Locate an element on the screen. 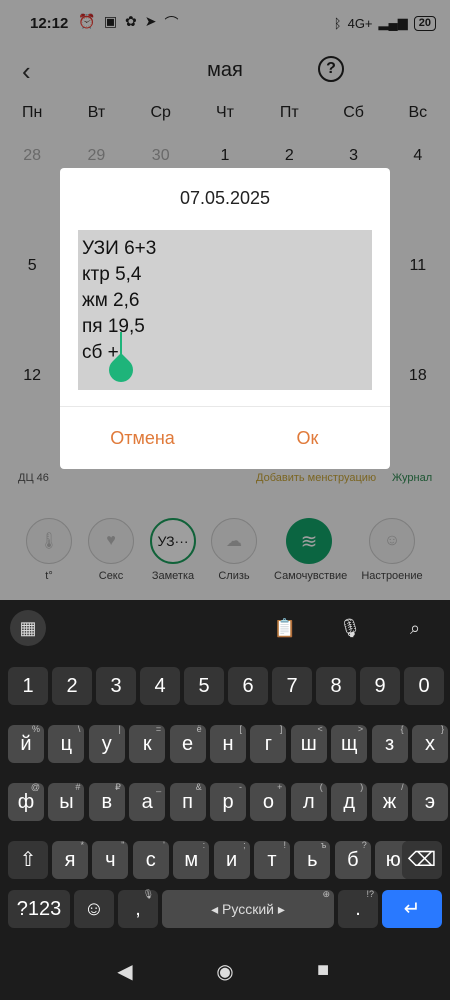 The height and width of the screenshot is (1000, 450). clipboard-icon: 📋 is located at coordinates (285, 628).